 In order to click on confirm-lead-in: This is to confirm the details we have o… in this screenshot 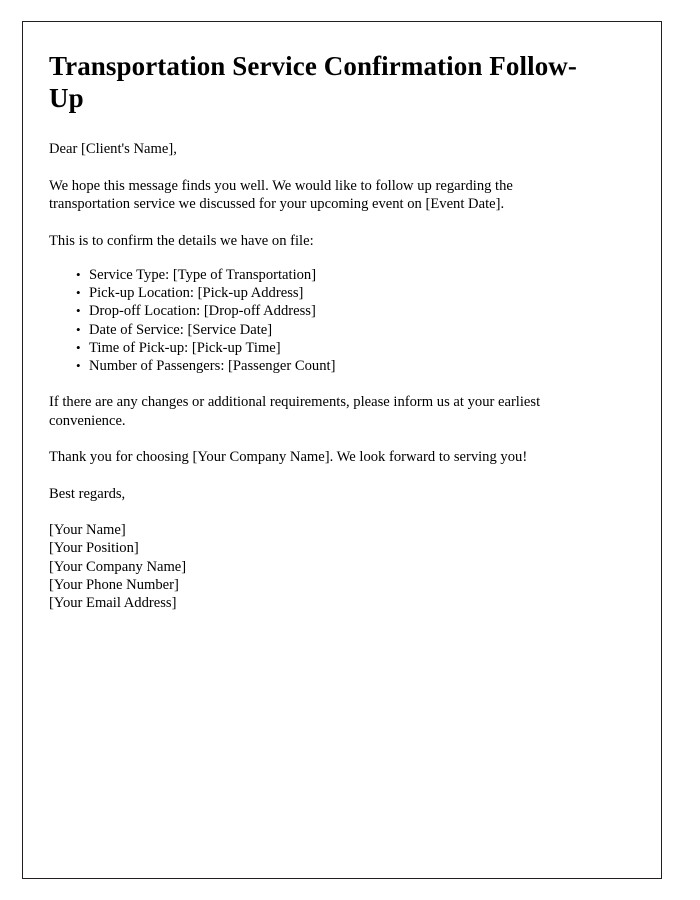, I will do `click(181, 240)`.